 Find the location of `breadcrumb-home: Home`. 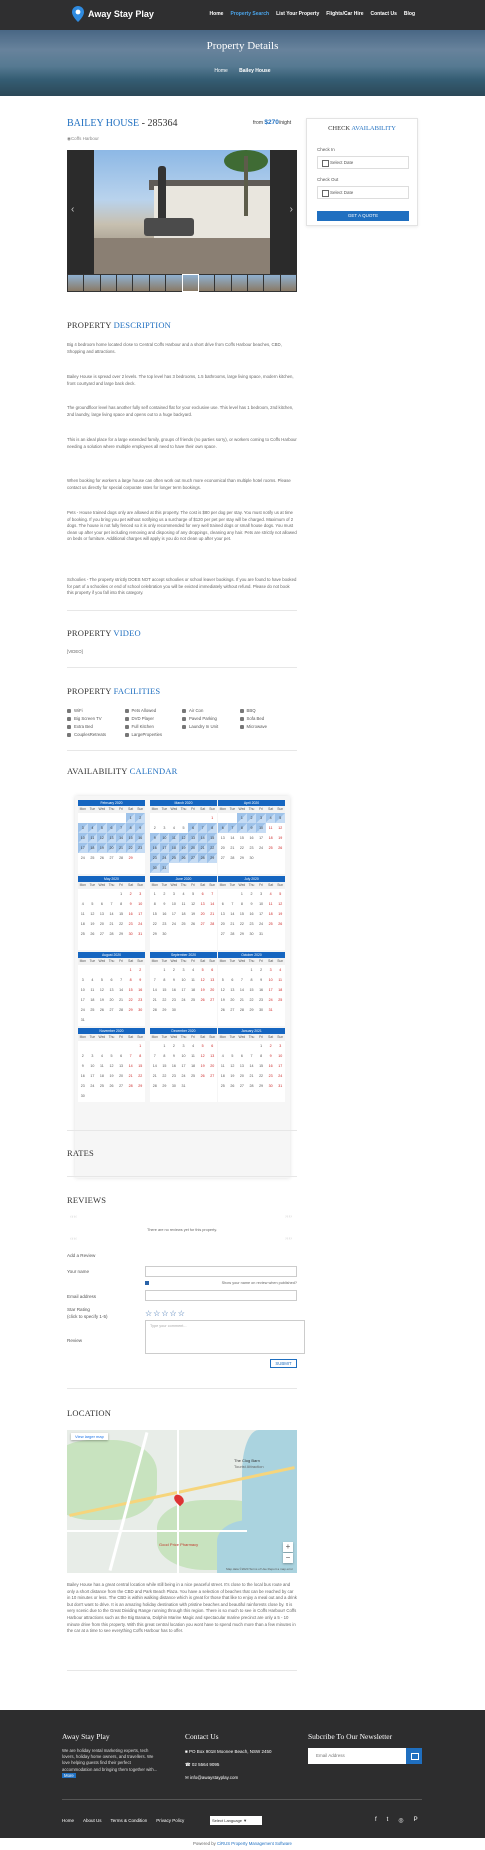

breadcrumb-home: Home is located at coordinates (220, 71).